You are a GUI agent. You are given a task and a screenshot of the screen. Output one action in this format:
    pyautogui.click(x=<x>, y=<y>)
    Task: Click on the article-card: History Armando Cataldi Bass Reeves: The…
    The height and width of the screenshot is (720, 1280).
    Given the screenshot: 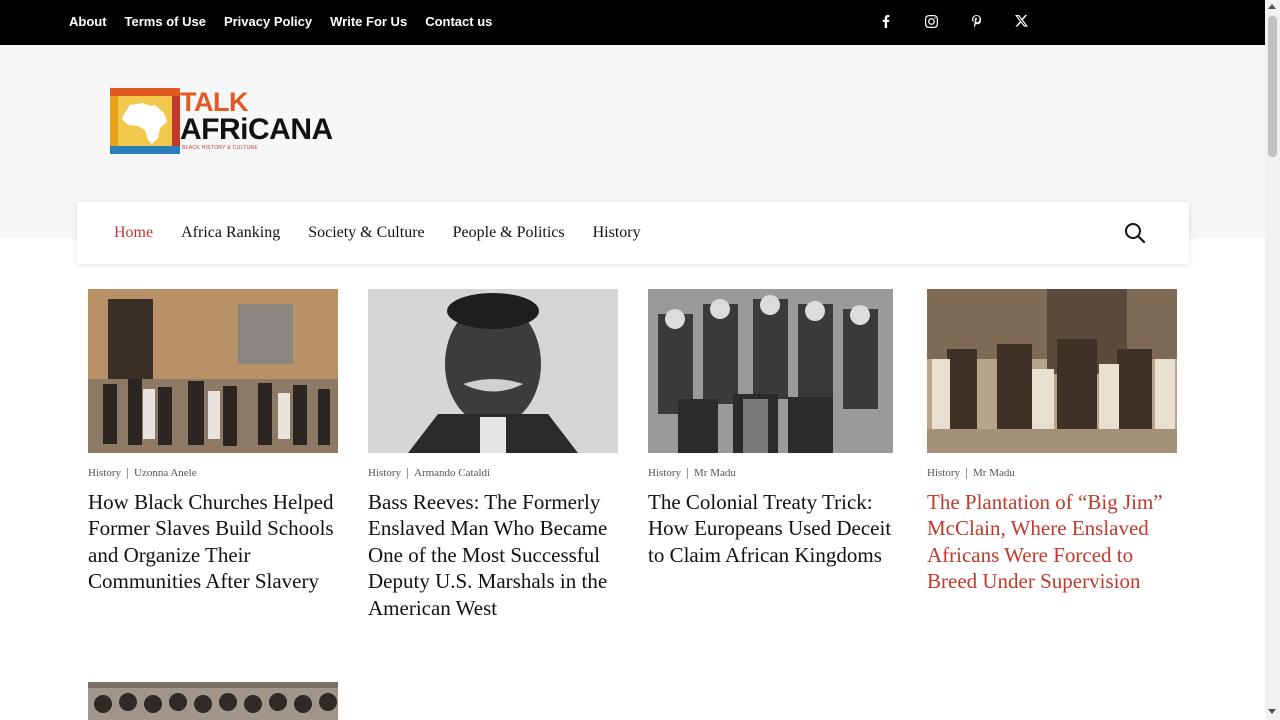 What is the action you would take?
    pyautogui.click(x=493, y=455)
    